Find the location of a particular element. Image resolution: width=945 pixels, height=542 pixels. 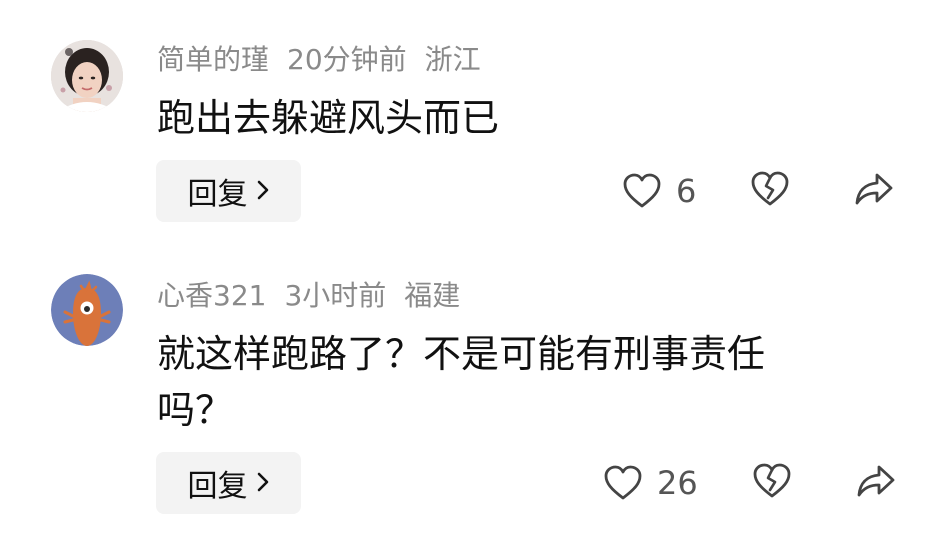

comment-actions: 26 is located at coordinates (749, 483).